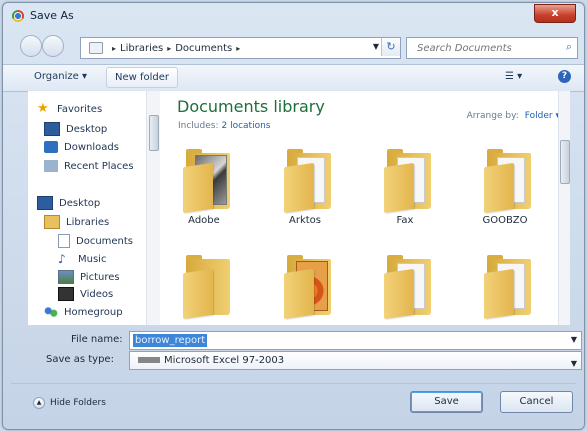 The image size is (587, 432). What do you see at coordinates (62, 259) in the screenshot?
I see `music-icon: ♪` at bounding box center [62, 259].